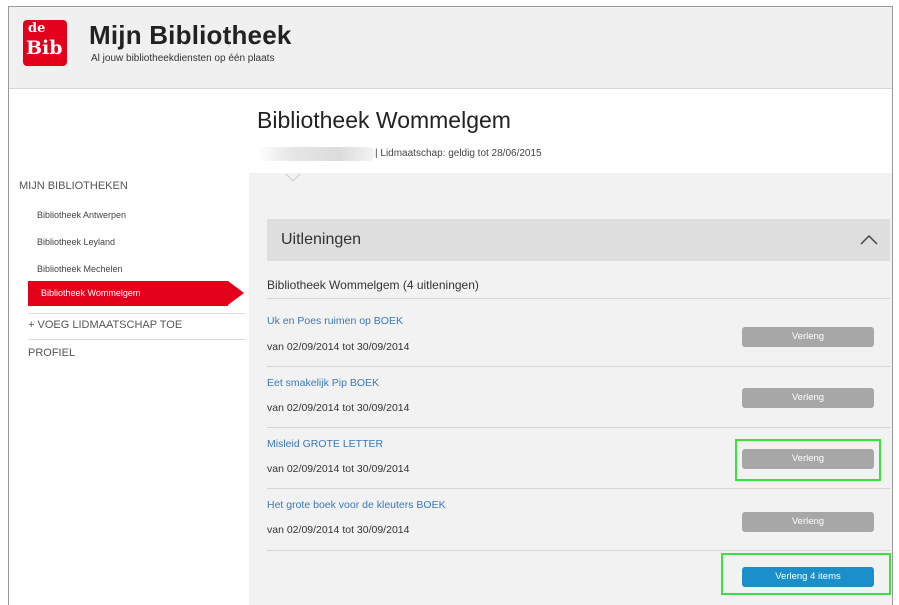 The width and height of the screenshot is (899, 605). I want to click on chevron-up-icon, so click(869, 240).